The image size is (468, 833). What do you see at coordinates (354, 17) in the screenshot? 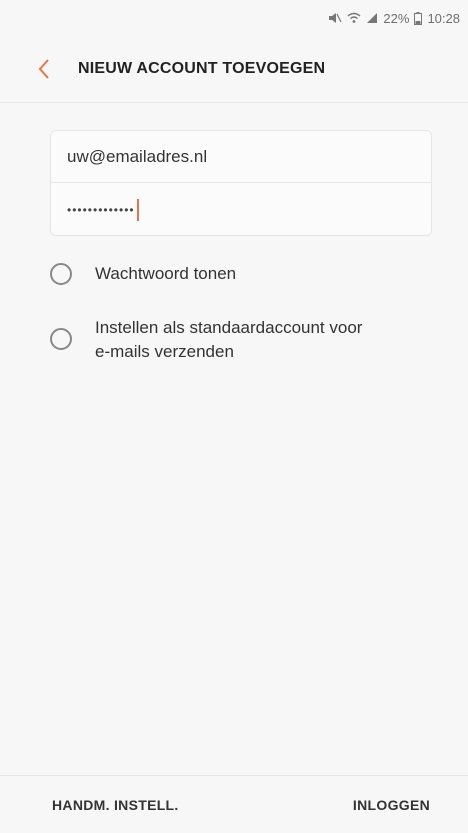
I see `wifi-icon` at bounding box center [354, 17].